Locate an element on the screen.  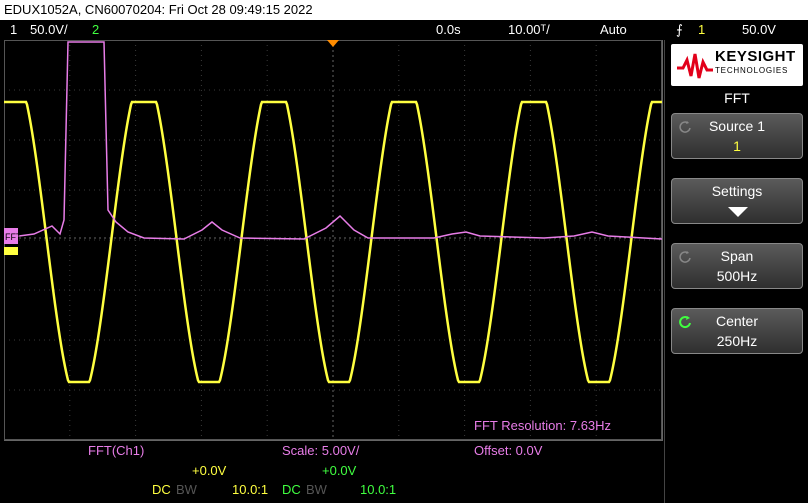
center-label: Center is located at coordinates (737, 321).